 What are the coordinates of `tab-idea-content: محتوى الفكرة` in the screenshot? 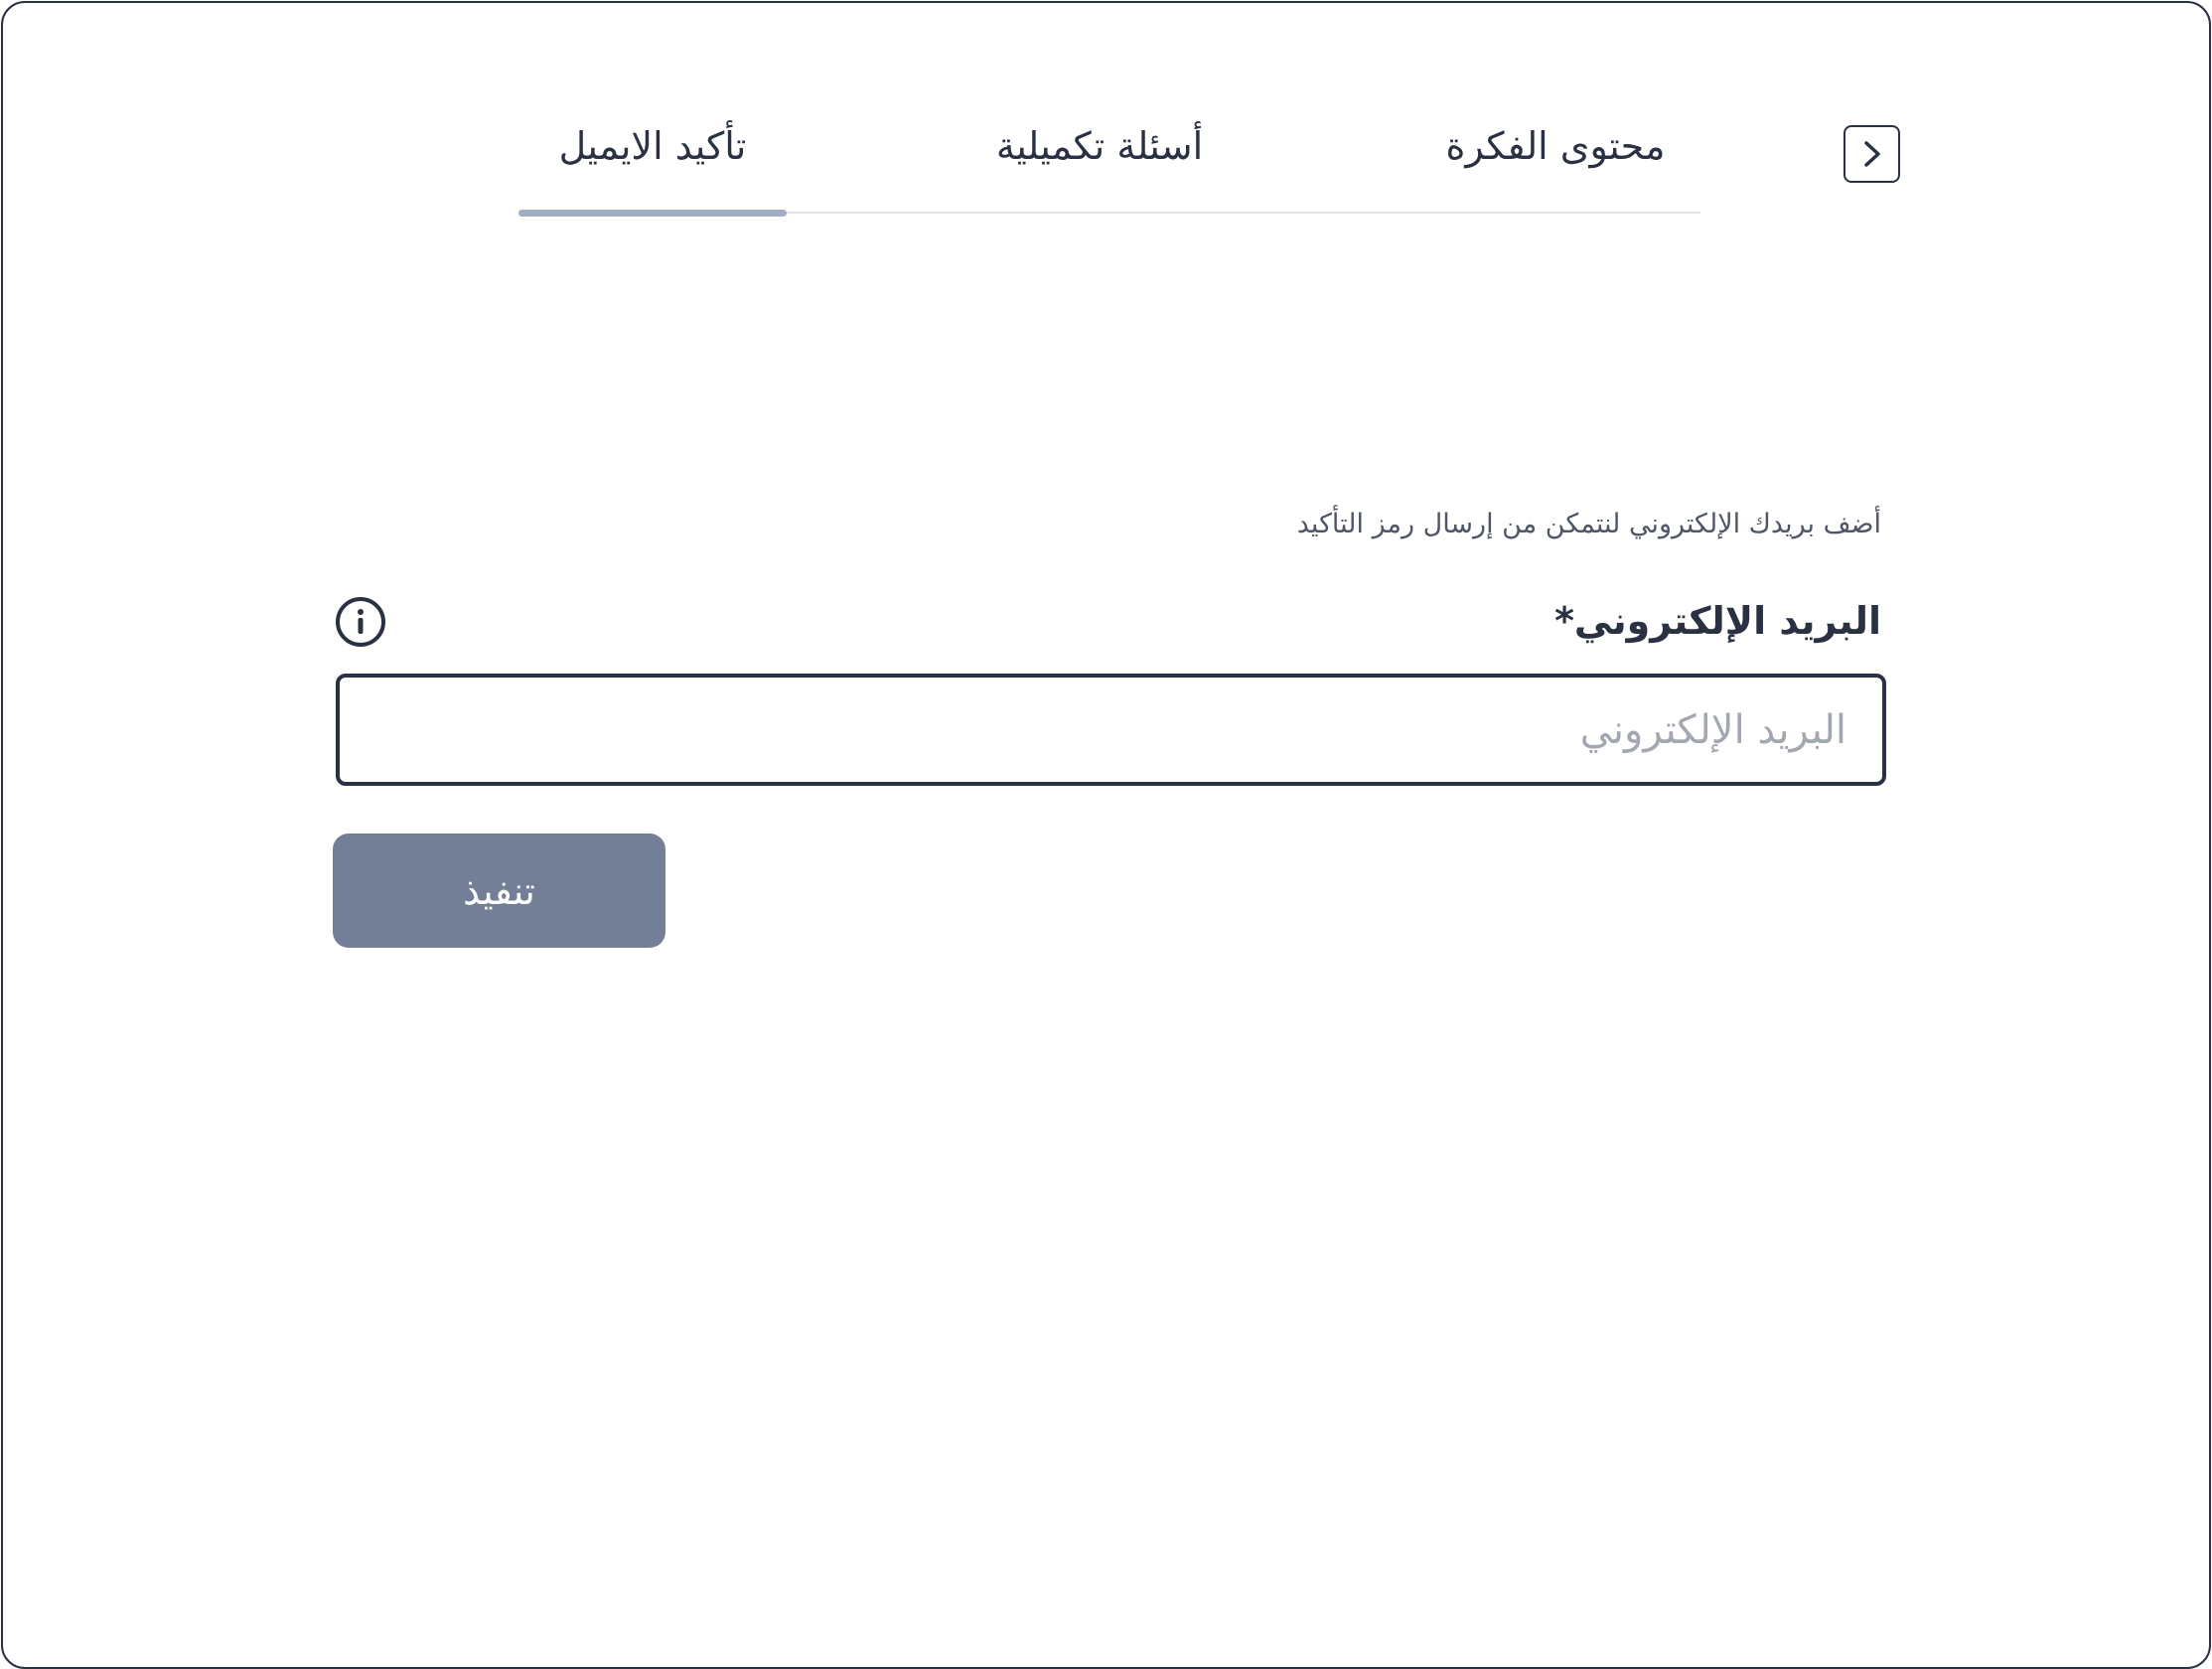 It's located at (1555, 146).